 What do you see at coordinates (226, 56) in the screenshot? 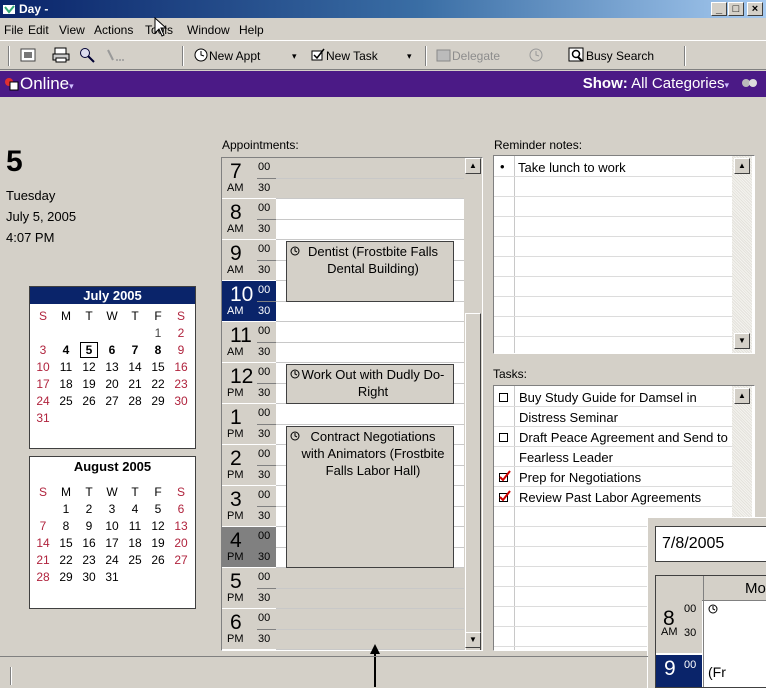
I see `new-appt-button: New Appt` at bounding box center [226, 56].